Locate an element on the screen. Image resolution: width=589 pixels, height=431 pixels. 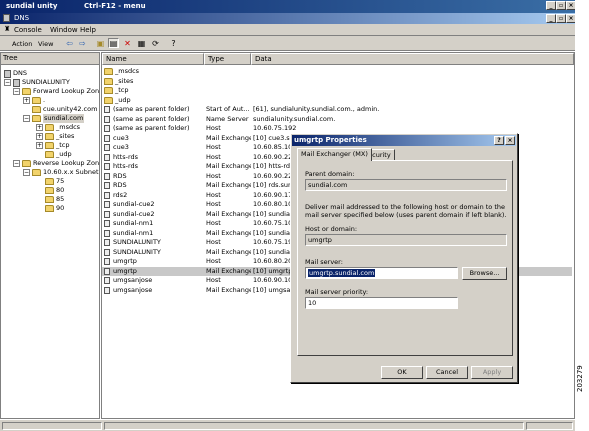
tree-tab: Tree is located at coordinates (50, 59).